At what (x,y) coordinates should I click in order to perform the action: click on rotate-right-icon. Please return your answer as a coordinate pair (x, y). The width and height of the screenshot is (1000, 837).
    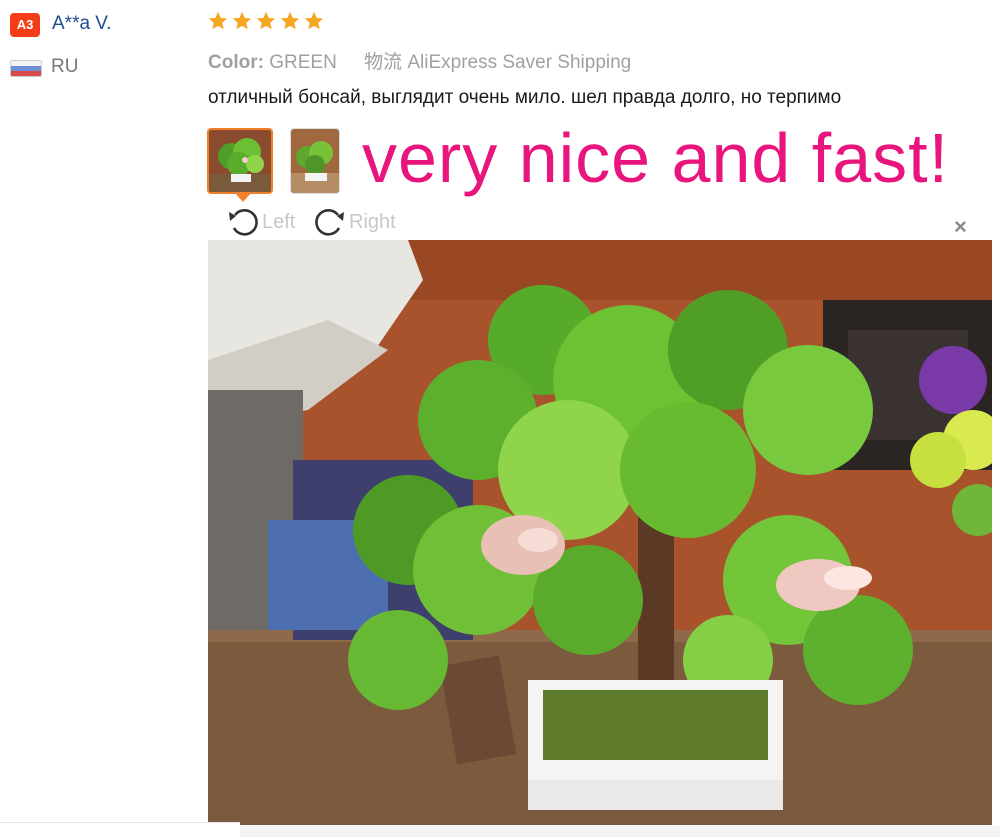
    Looking at the image, I should click on (329, 222).